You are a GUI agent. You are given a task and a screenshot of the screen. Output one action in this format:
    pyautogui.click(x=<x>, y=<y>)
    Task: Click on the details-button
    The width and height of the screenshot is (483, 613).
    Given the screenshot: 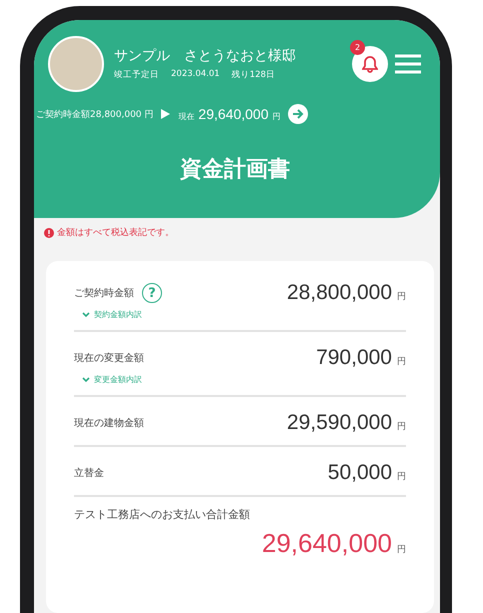 What is the action you would take?
    pyautogui.click(x=298, y=114)
    